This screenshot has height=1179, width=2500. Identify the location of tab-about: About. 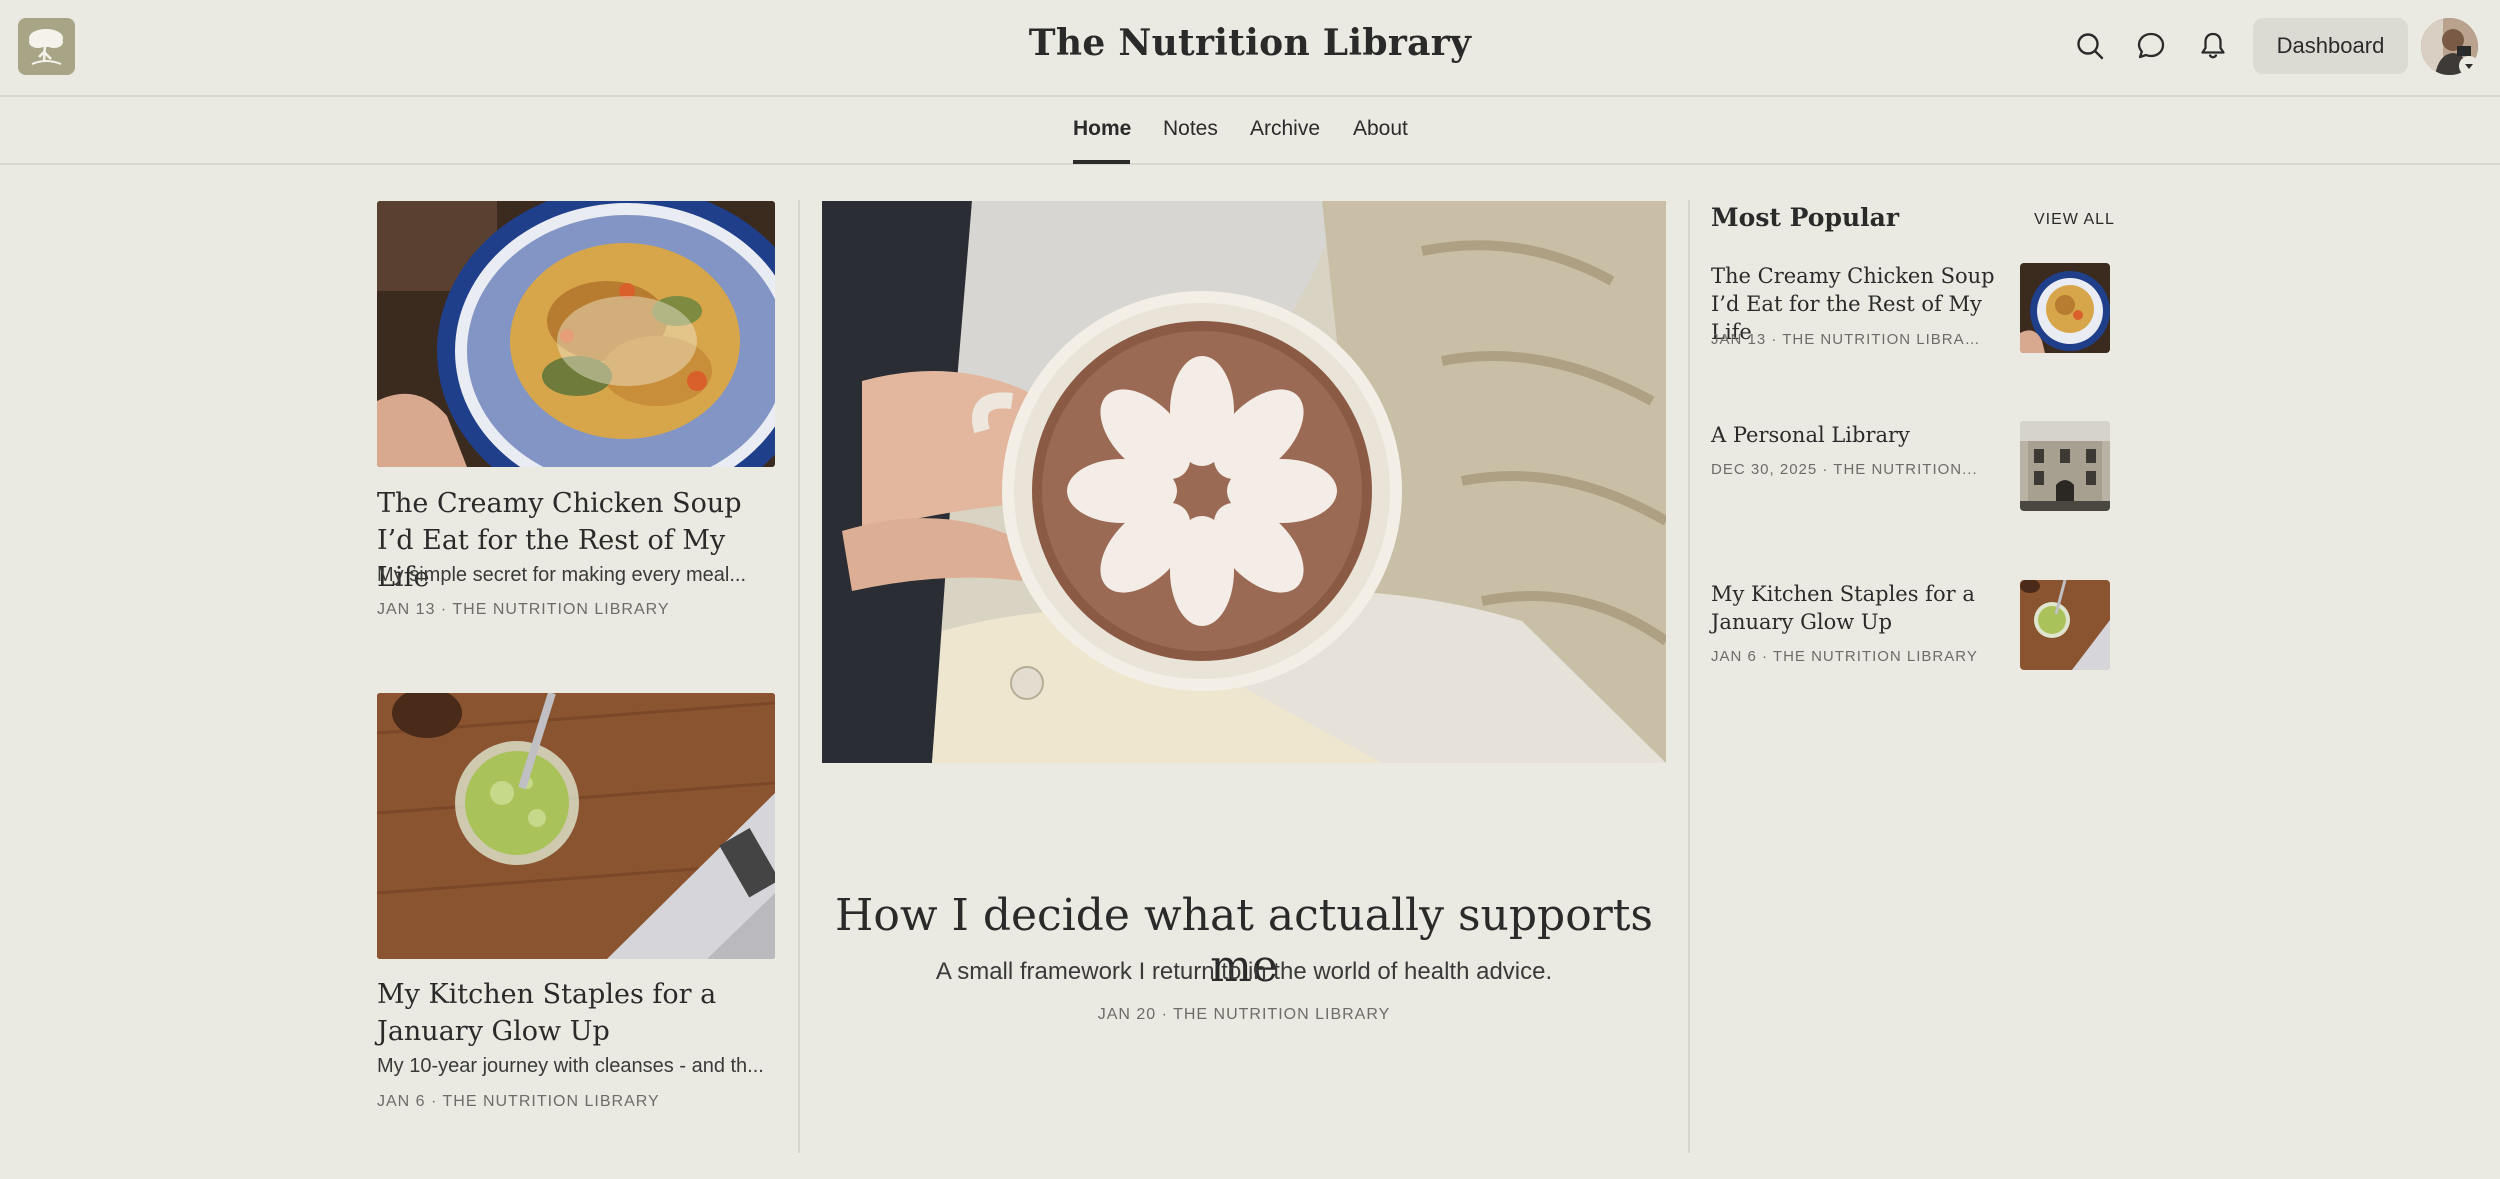
(1380, 129).